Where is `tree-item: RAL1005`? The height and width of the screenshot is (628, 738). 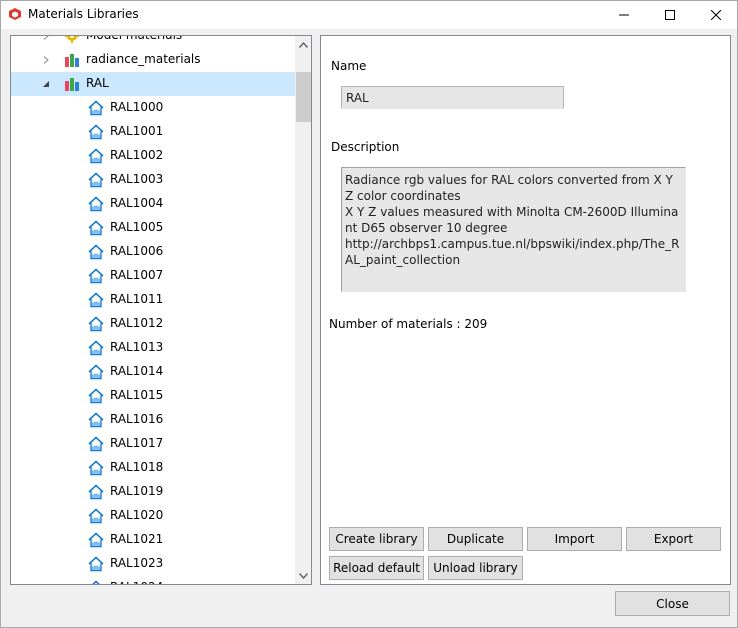
tree-item: RAL1005 is located at coordinates (153, 228).